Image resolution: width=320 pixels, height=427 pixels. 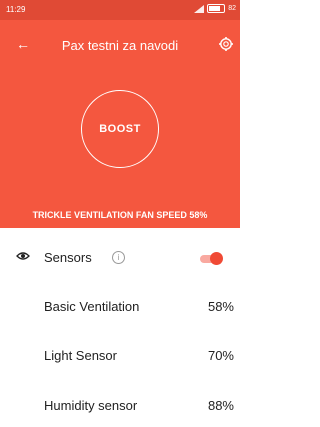 I want to click on battery-icon, so click(x=216, y=8).